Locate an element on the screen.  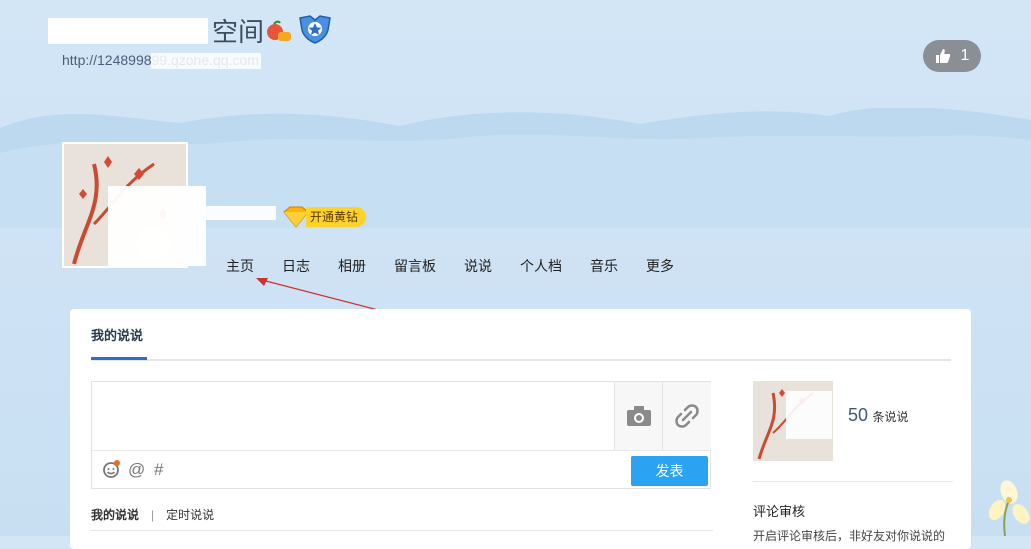
subtab-divider is located at coordinates (402, 530).